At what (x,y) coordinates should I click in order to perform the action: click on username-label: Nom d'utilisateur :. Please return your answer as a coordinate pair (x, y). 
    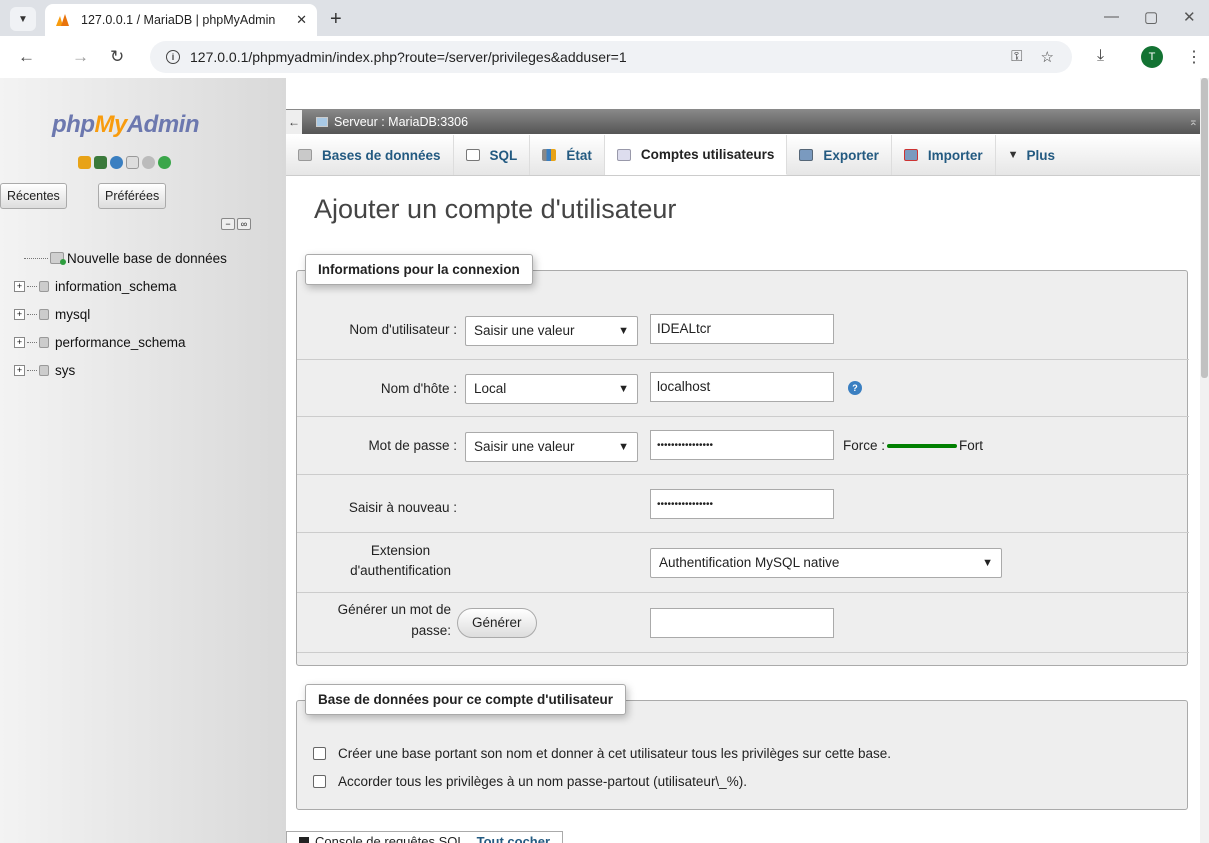
    Looking at the image, I should click on (403, 329).